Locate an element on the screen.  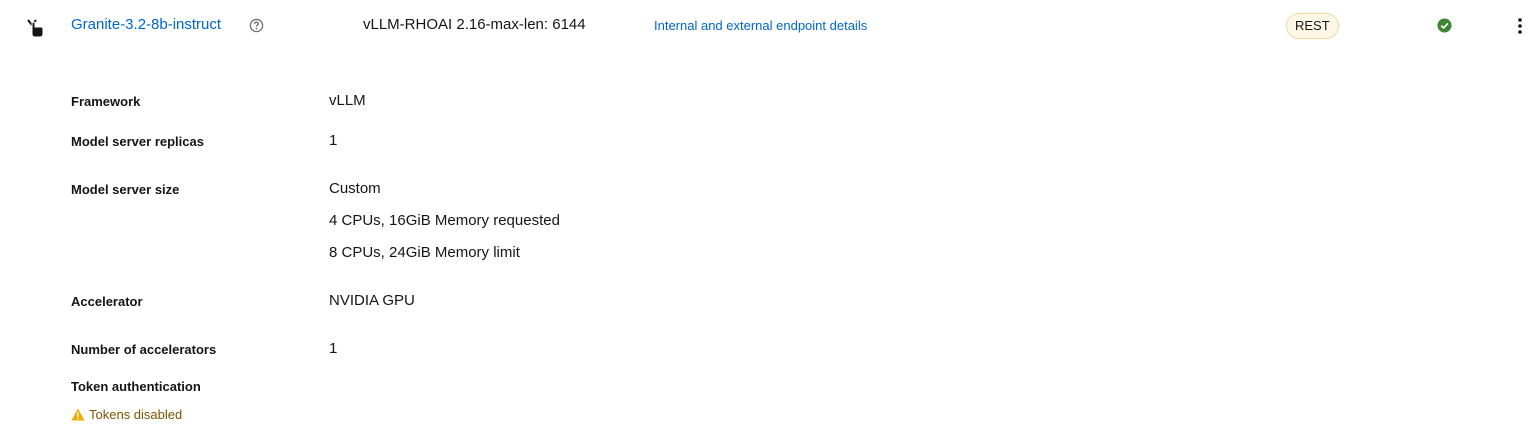
accelerator-value: NVIDIA GPU is located at coordinates (372, 300).